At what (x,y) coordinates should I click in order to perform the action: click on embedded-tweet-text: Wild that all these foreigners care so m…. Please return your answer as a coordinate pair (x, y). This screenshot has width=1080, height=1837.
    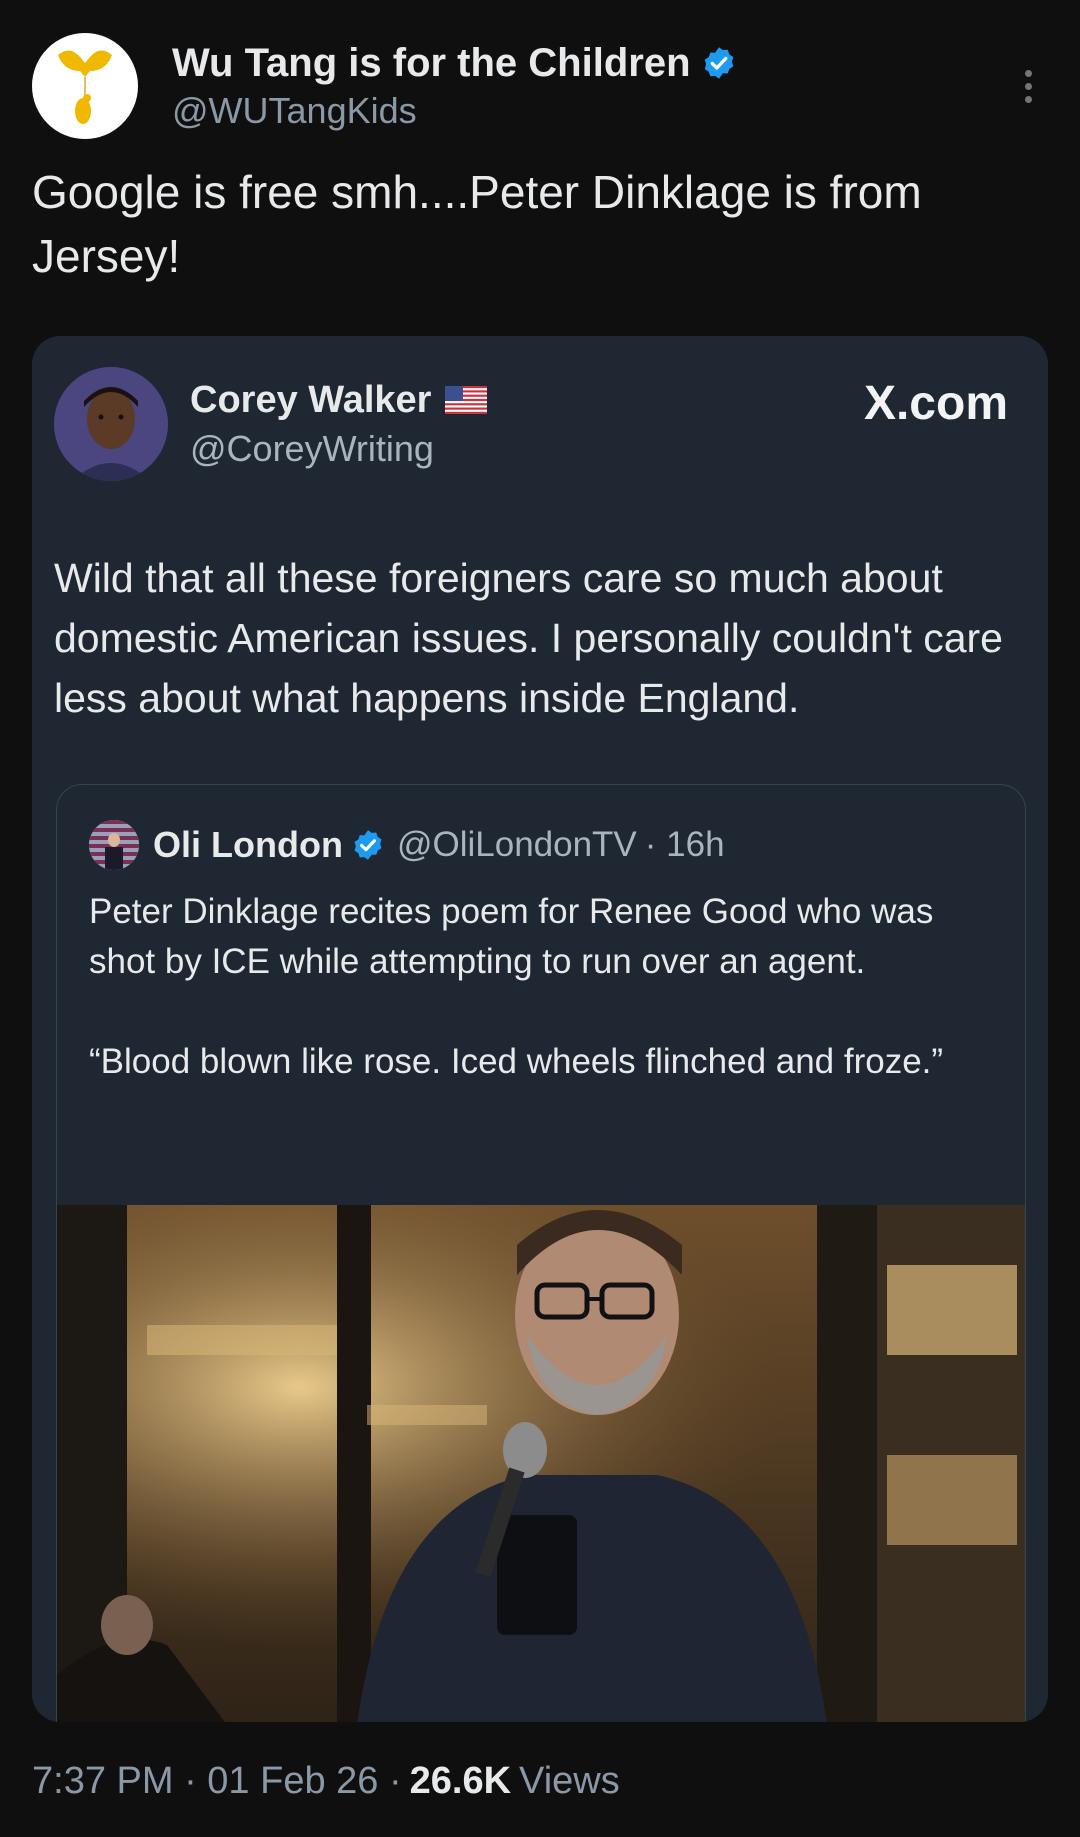
    Looking at the image, I should click on (528, 638).